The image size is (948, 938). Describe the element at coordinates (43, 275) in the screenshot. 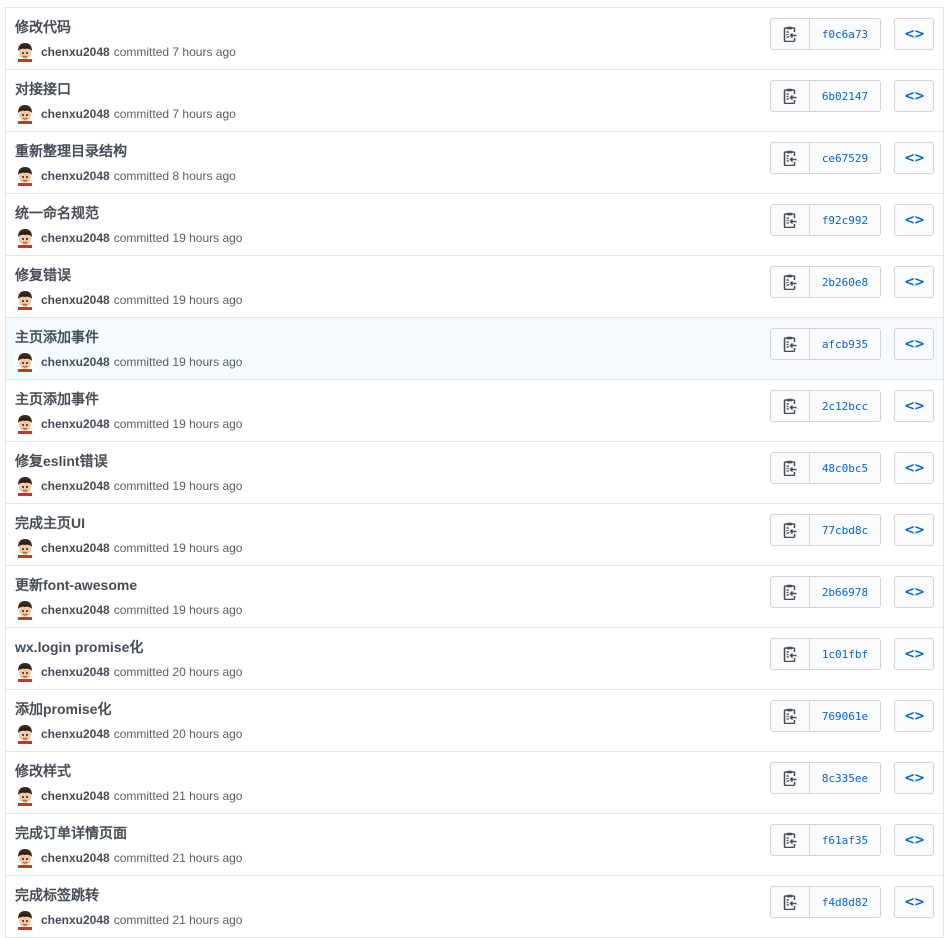

I see `commit-title: 修复错误` at that location.